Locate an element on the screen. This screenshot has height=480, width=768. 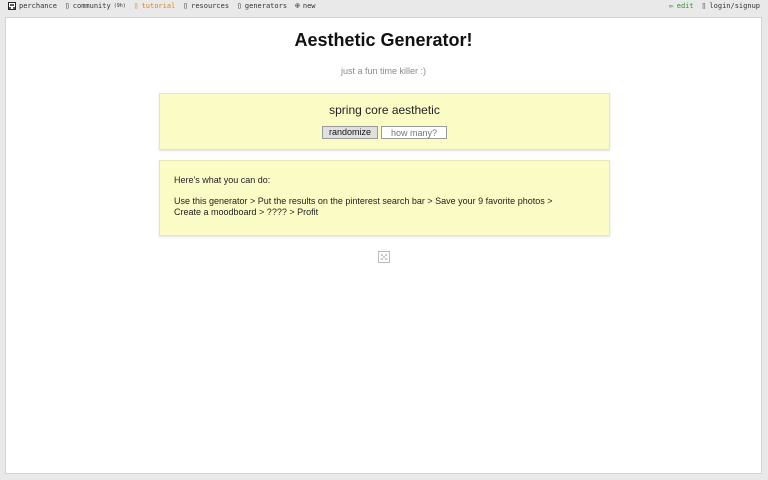
generator-output: spring core aesthetic is located at coordinates (384, 110).